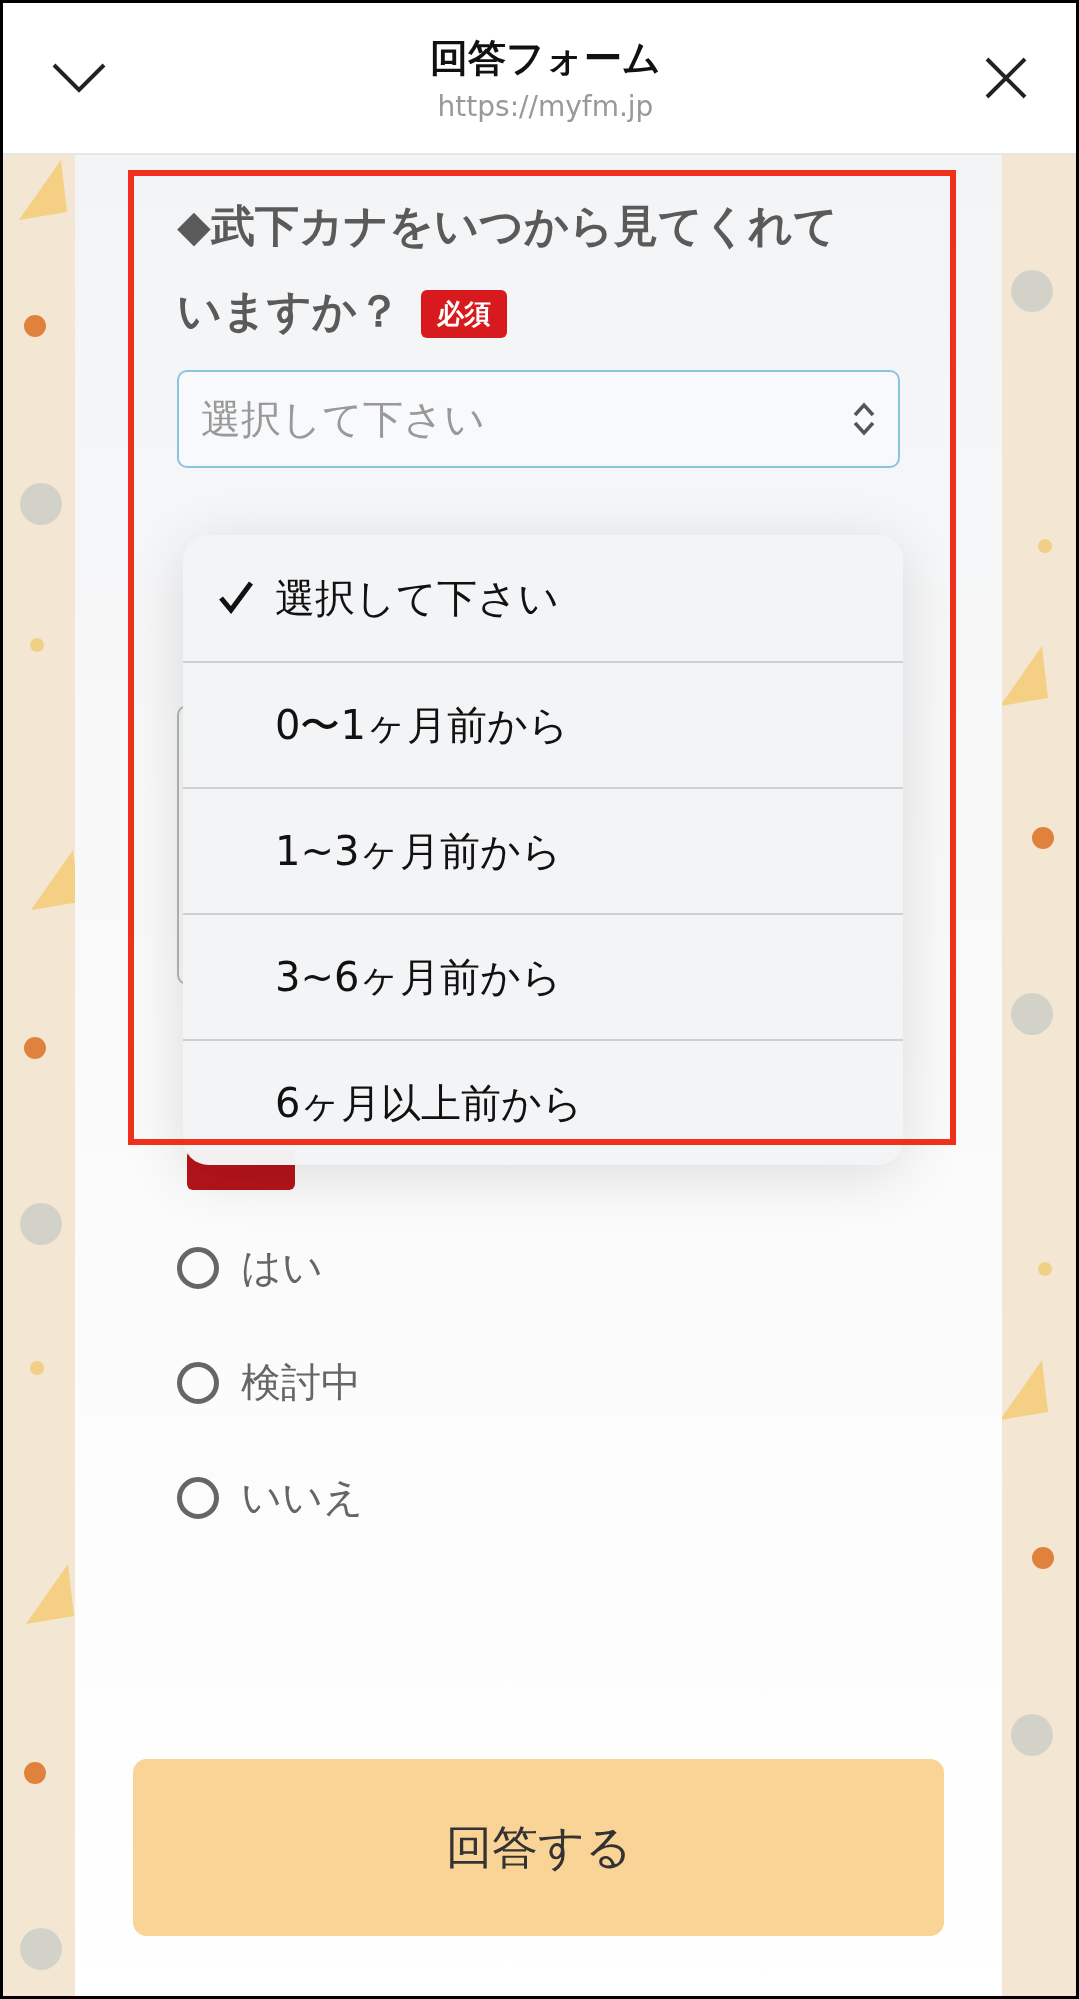  I want to click on close-icon, so click(1006, 78).